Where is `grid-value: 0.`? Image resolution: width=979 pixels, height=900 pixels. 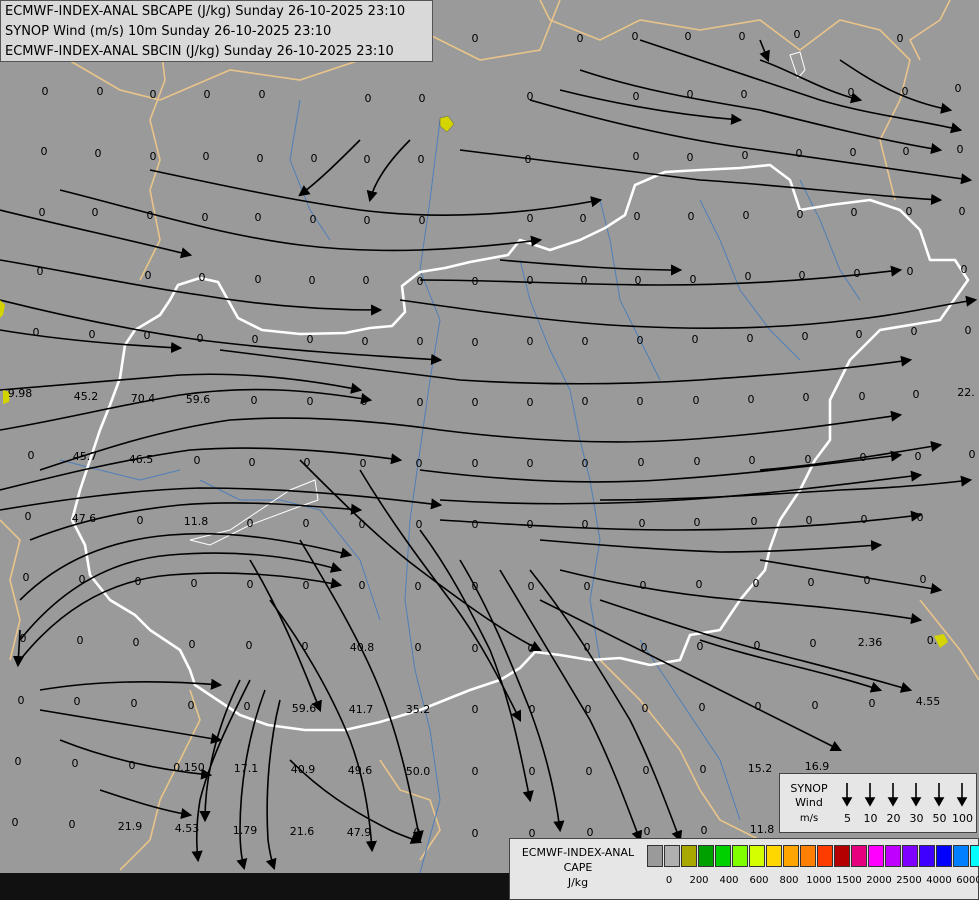 grid-value: 0. is located at coordinates (932, 640).